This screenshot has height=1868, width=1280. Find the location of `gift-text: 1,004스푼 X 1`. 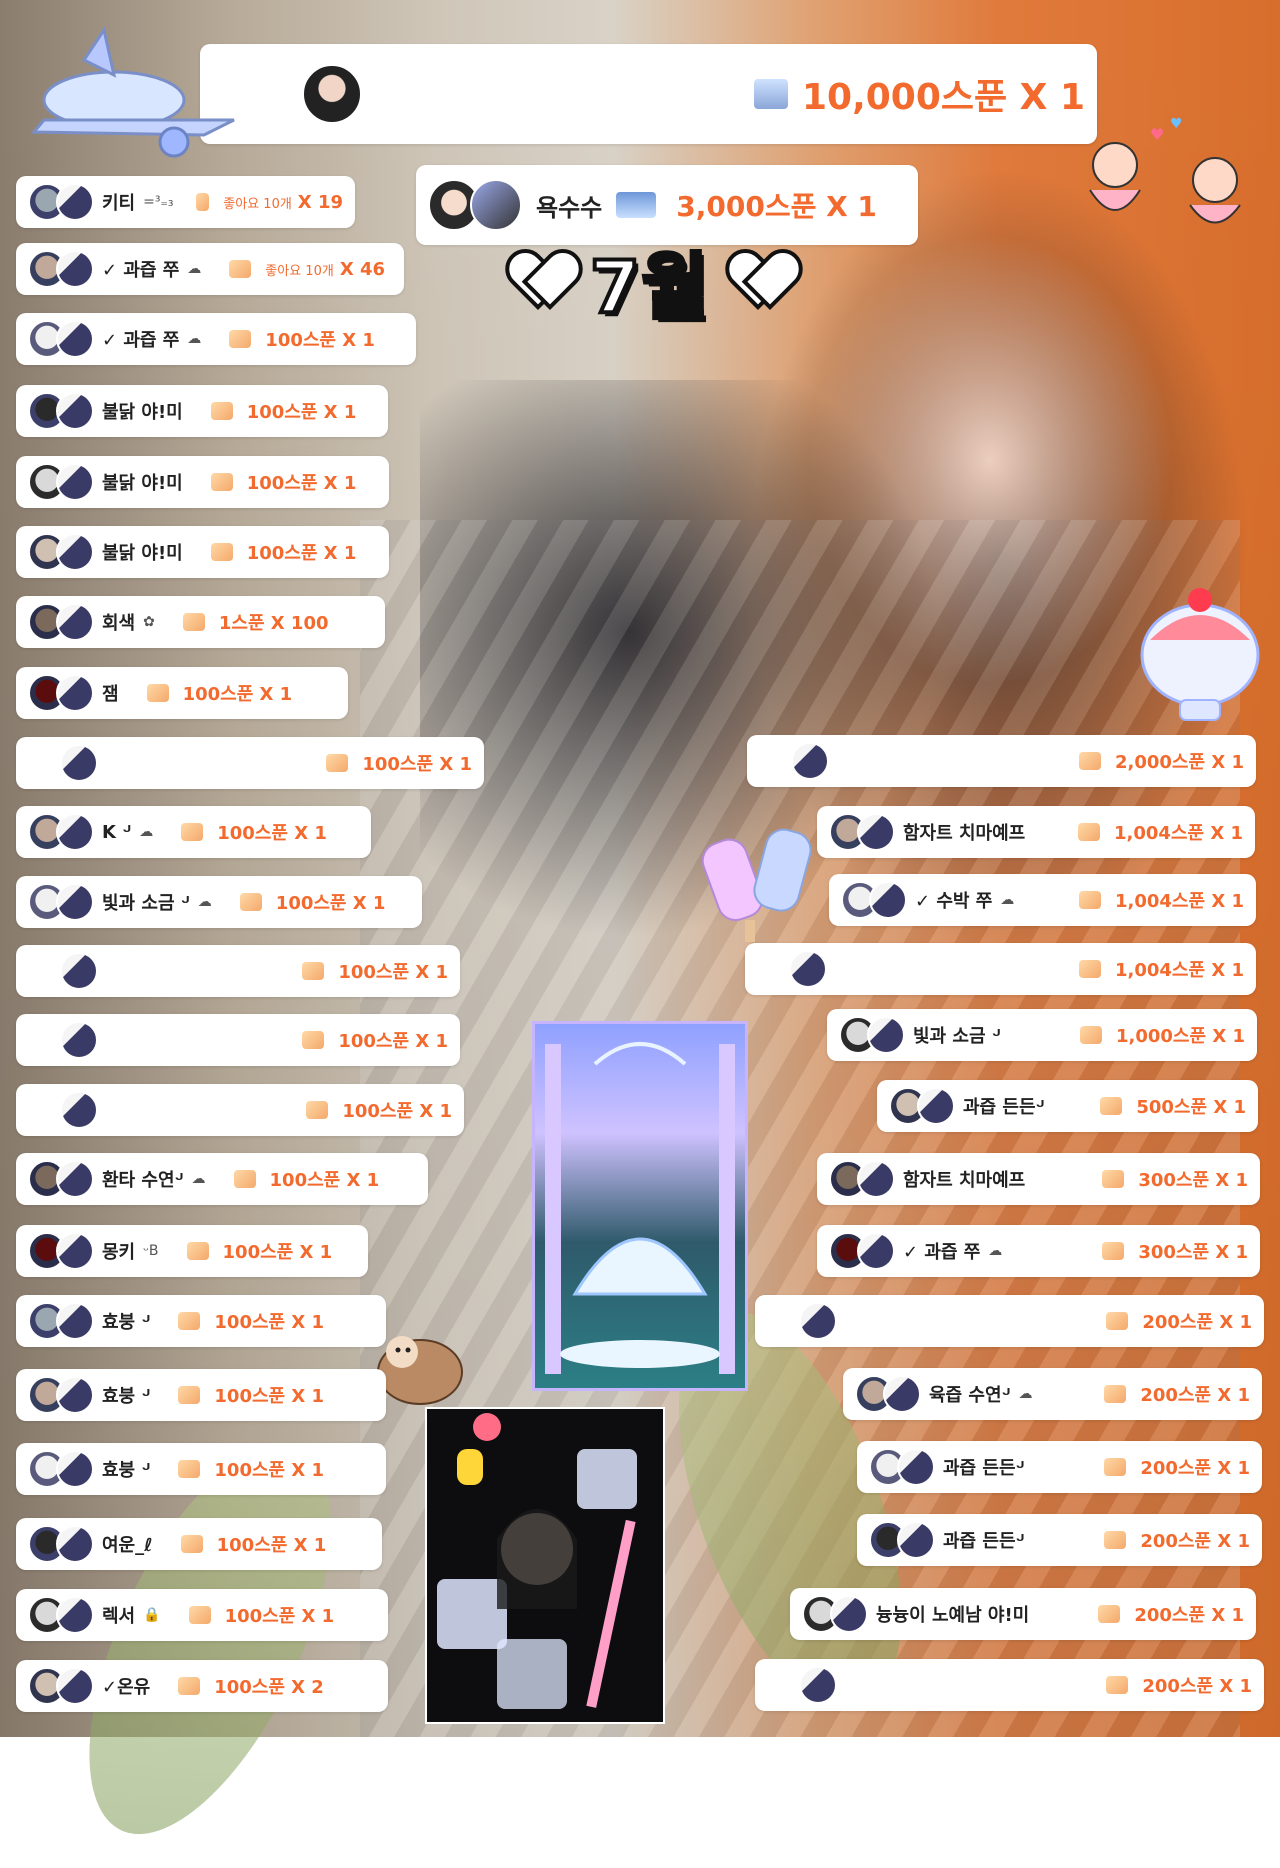

gift-text: 1,004스푼 X 1 is located at coordinates (1178, 833).